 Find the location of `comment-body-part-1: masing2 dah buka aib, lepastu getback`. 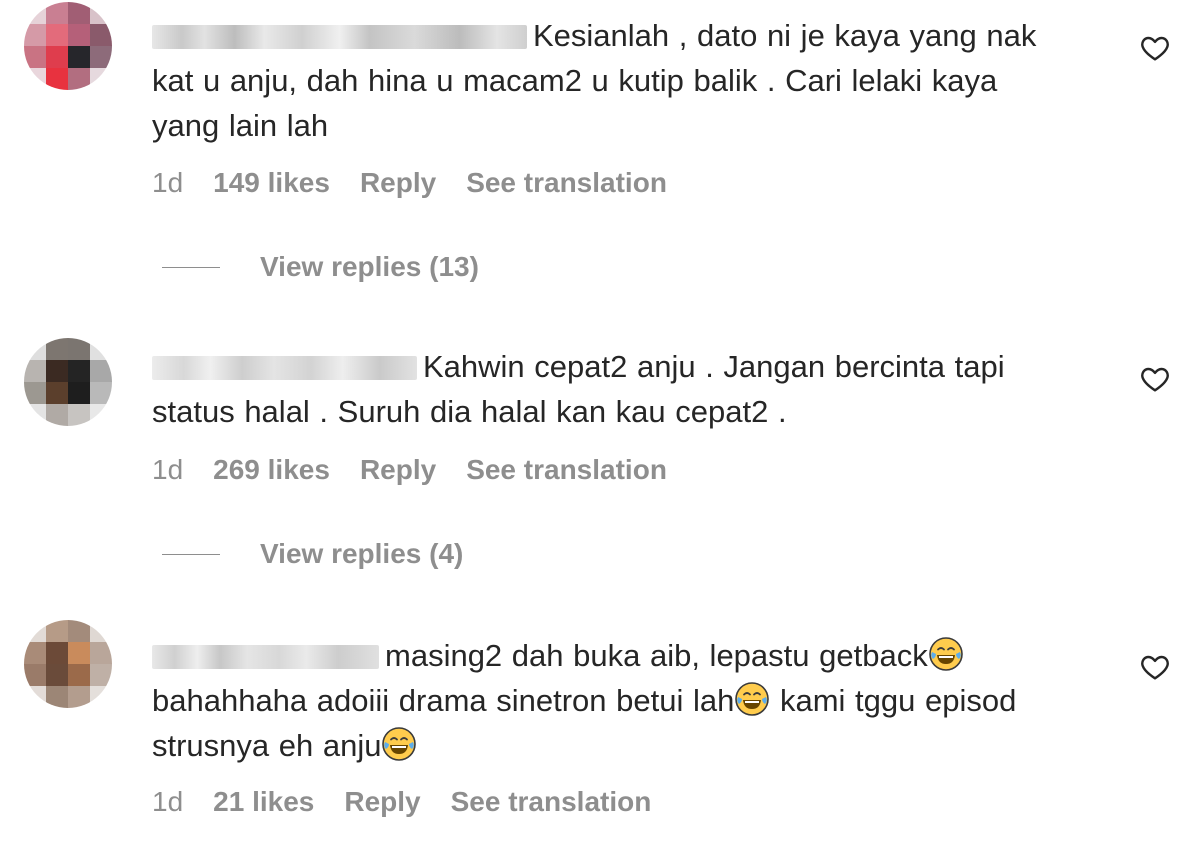

comment-body-part-1: masing2 dah buka aib, lepastu getback is located at coordinates (656, 655).